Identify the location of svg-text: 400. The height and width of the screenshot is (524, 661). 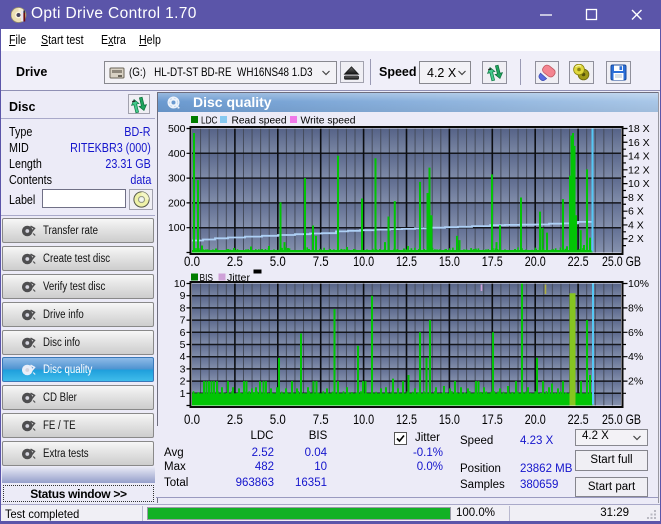
(177, 154).